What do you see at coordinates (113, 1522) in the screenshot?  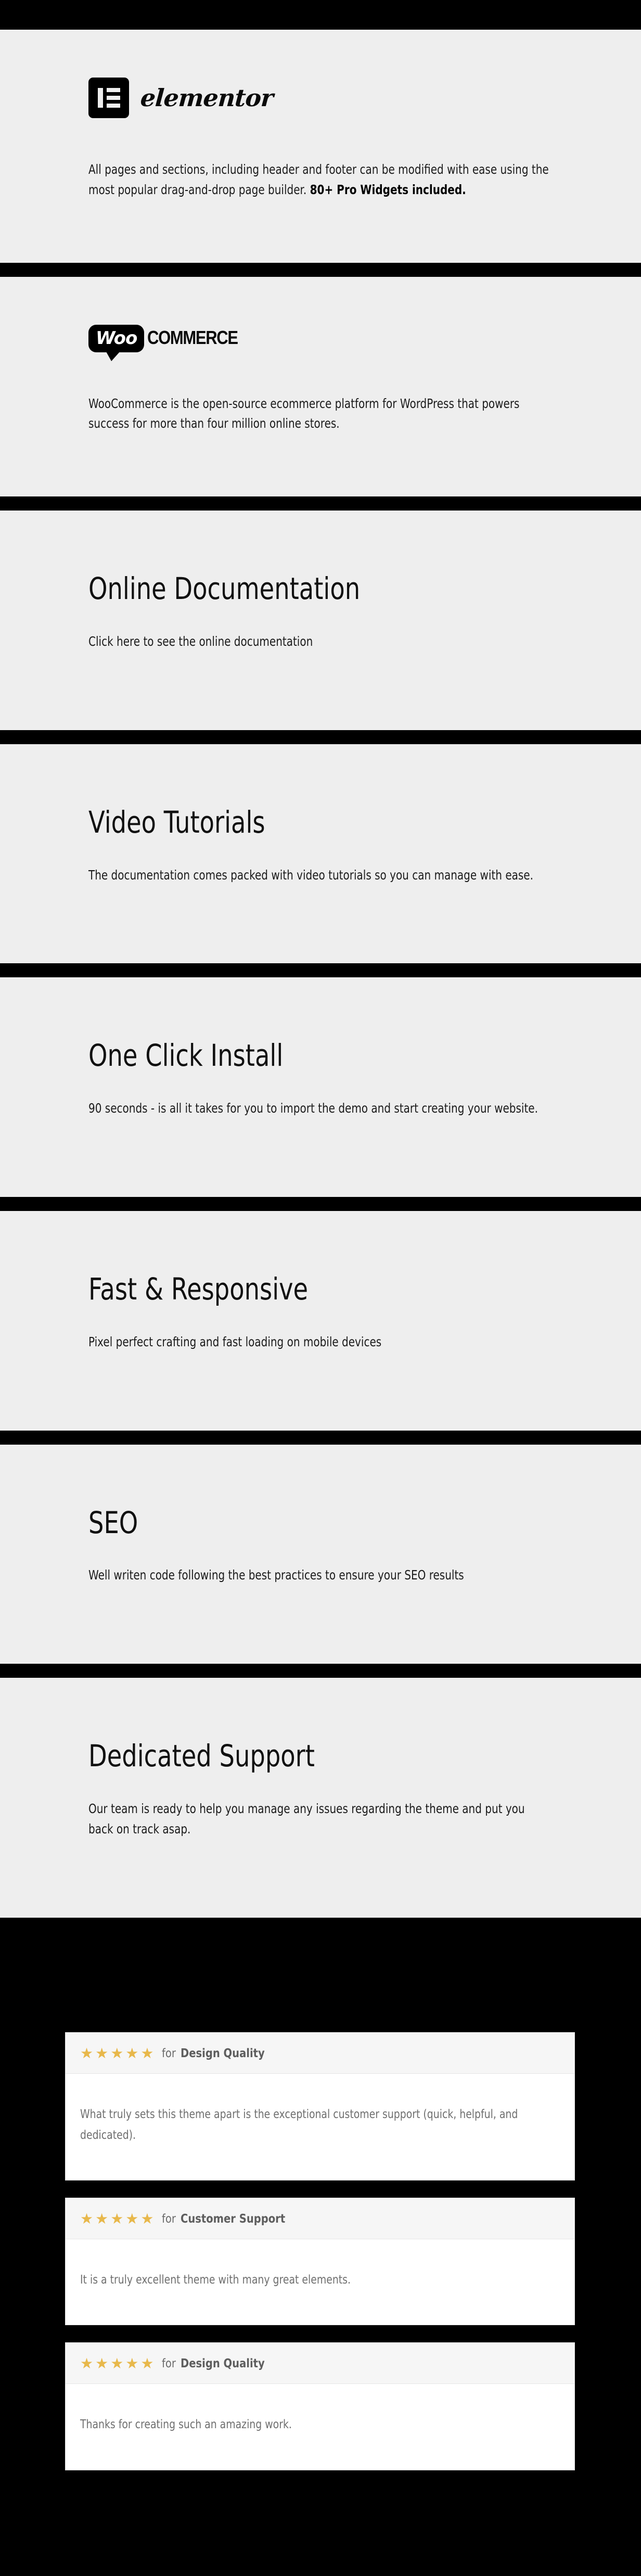 I see `seo-title: SEO` at bounding box center [113, 1522].